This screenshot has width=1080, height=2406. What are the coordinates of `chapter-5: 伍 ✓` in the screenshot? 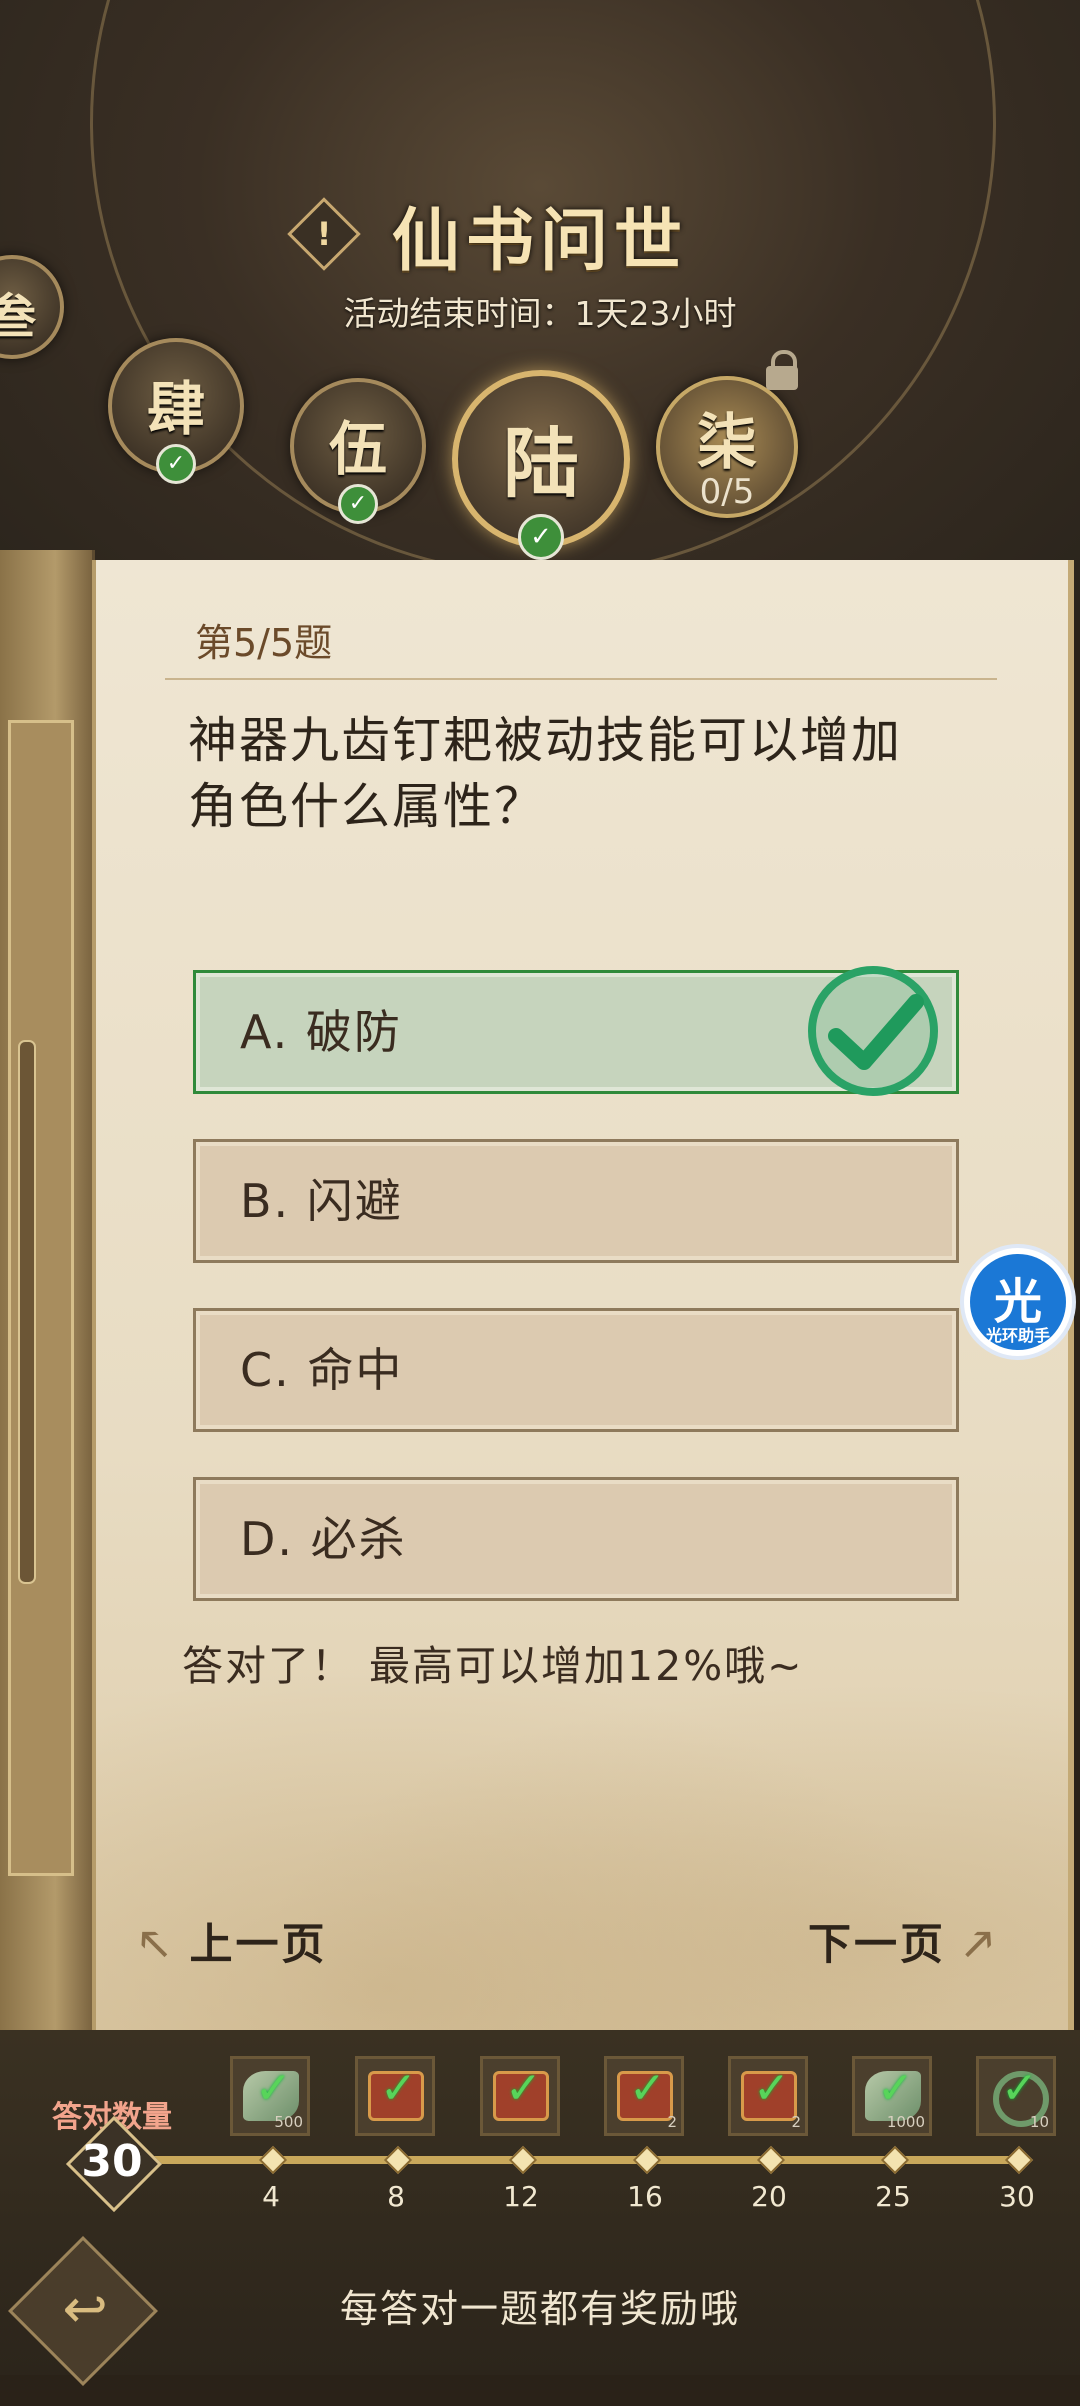 It's located at (358, 451).